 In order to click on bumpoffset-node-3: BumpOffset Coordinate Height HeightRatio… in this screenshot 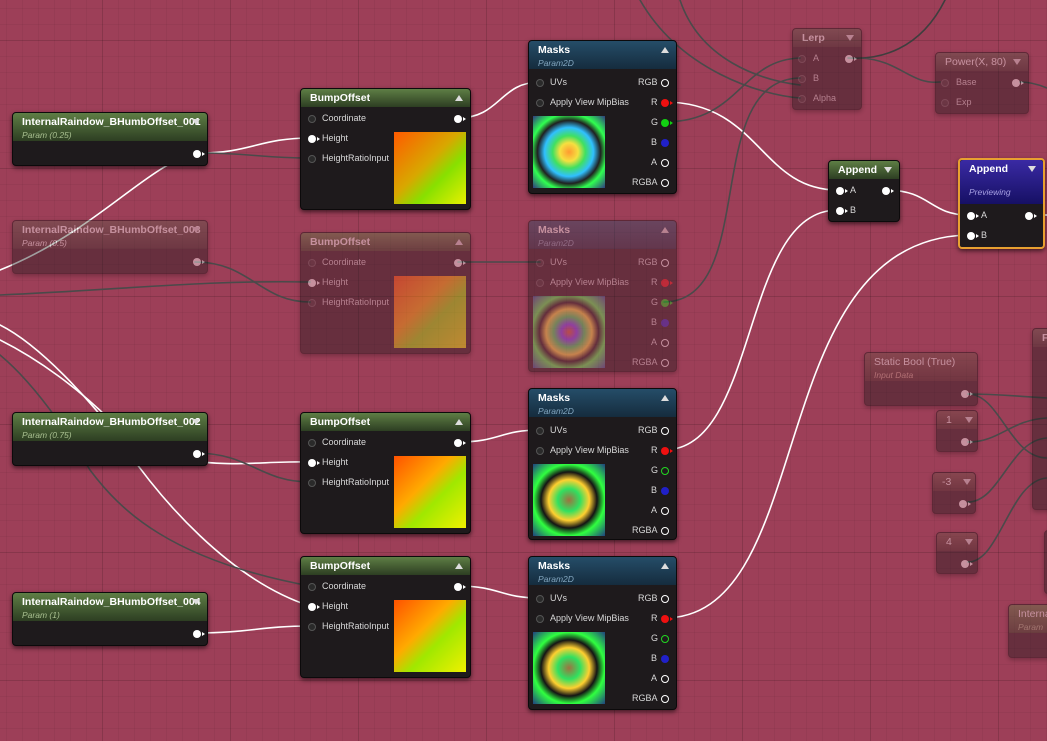, I will do `click(385, 473)`.